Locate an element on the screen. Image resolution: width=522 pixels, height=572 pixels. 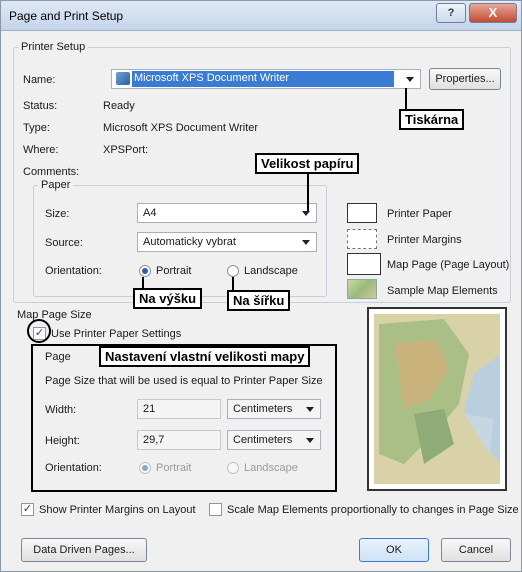
use-printer-paper-label: Use Printer Paper Settings is located at coordinates (116, 334).